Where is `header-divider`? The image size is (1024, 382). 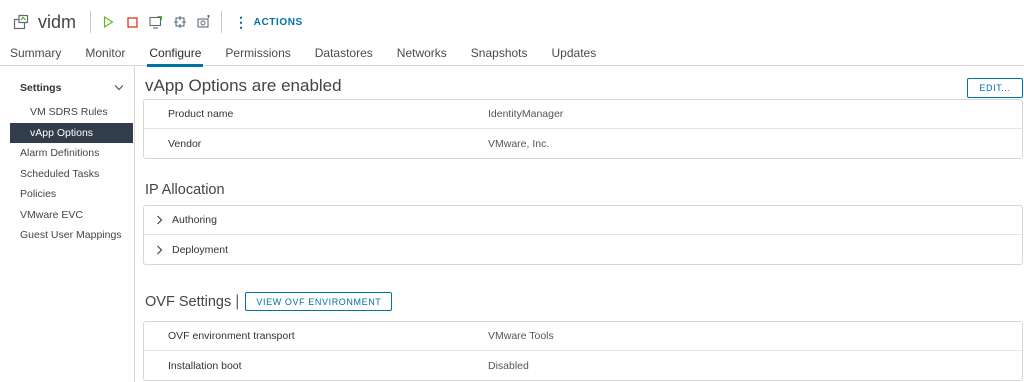
header-divider is located at coordinates (91, 22).